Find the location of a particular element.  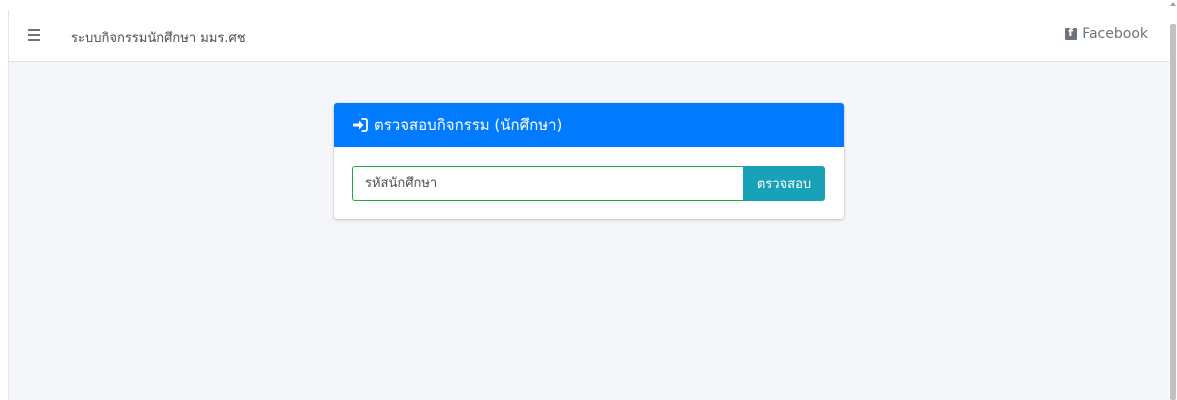

hamburger-icon is located at coordinates (35, 36).